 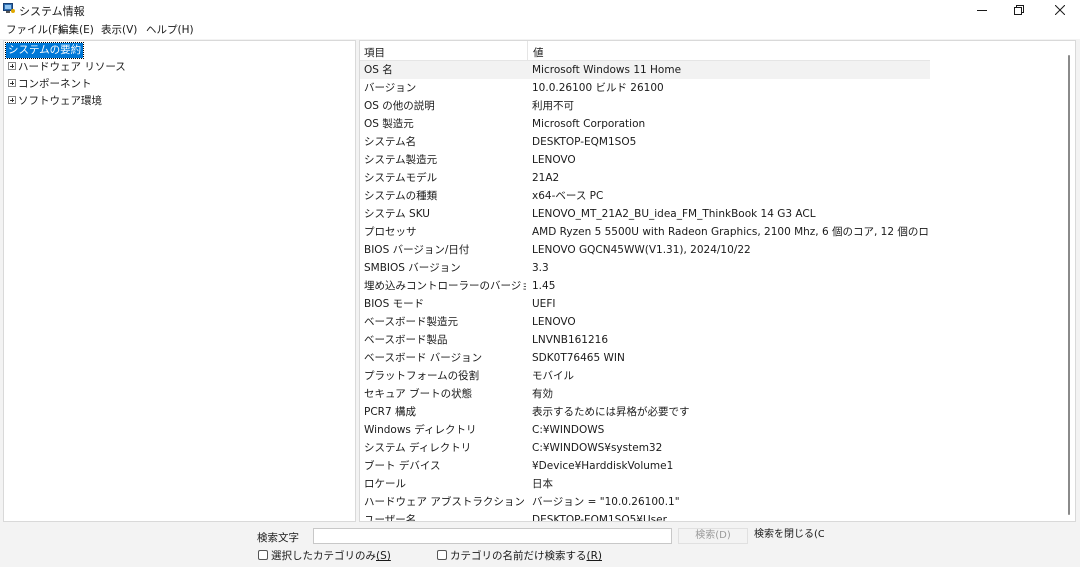 What do you see at coordinates (645, 286) in the screenshot?
I see `table-row: 埋め込みコントローラーのバージョン 1.45` at bounding box center [645, 286].